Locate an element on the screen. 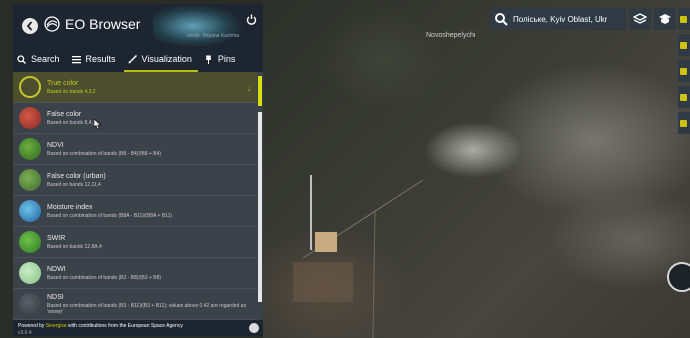 The width and height of the screenshot is (690, 338). map-action-button is located at coordinates (678, 277).